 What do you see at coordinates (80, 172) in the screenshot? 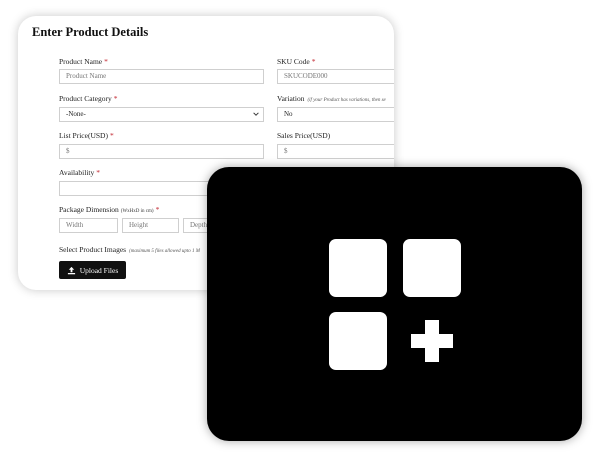
I see `availability-label: Availability *` at bounding box center [80, 172].